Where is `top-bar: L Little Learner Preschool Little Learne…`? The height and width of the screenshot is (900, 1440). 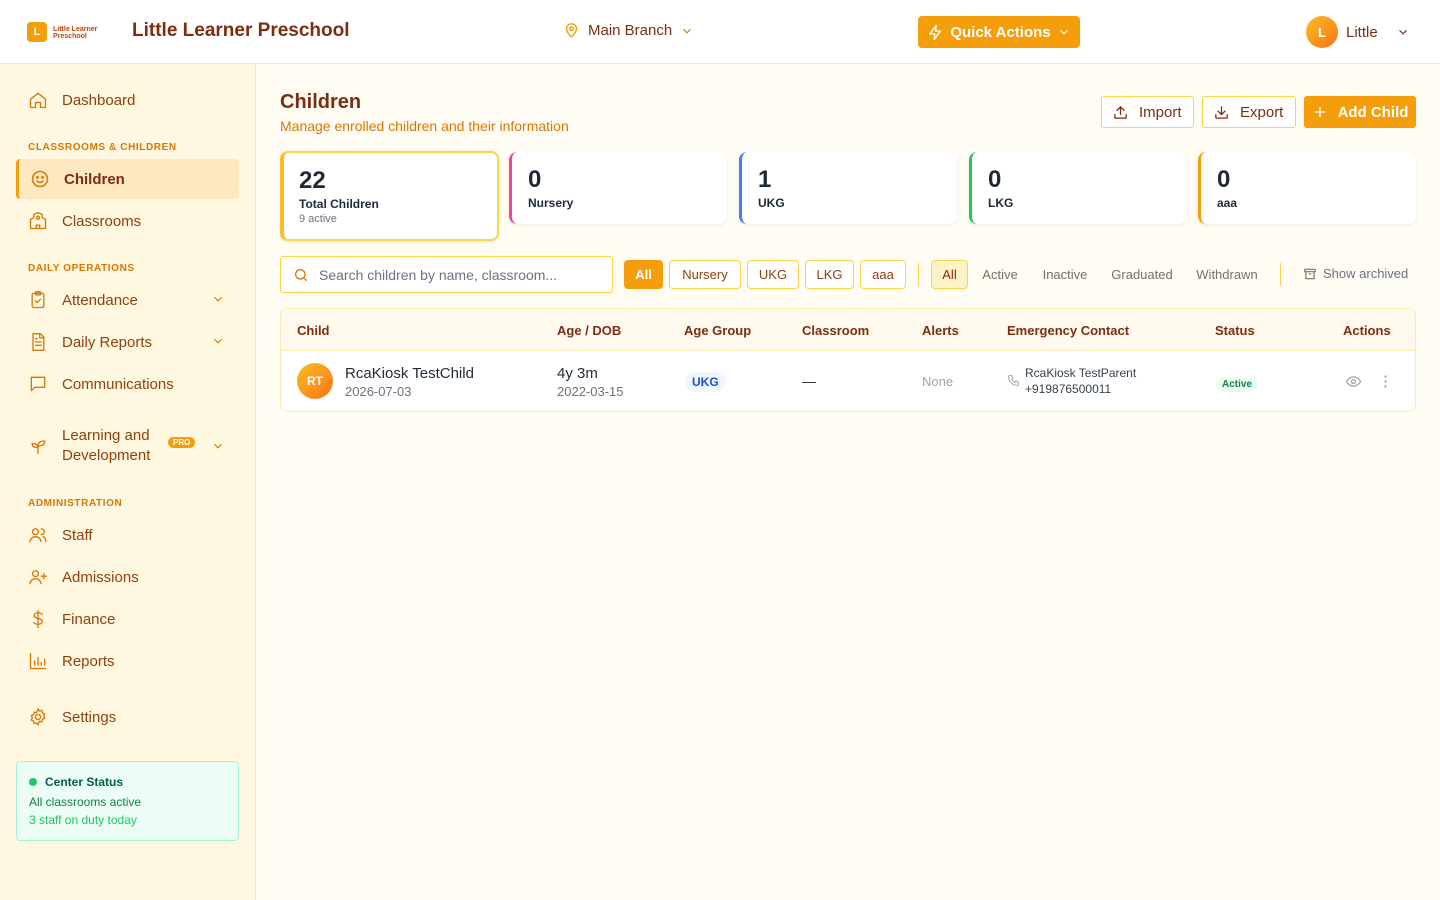
top-bar: L Little Learner Preschool Little Learne… is located at coordinates (720, 32).